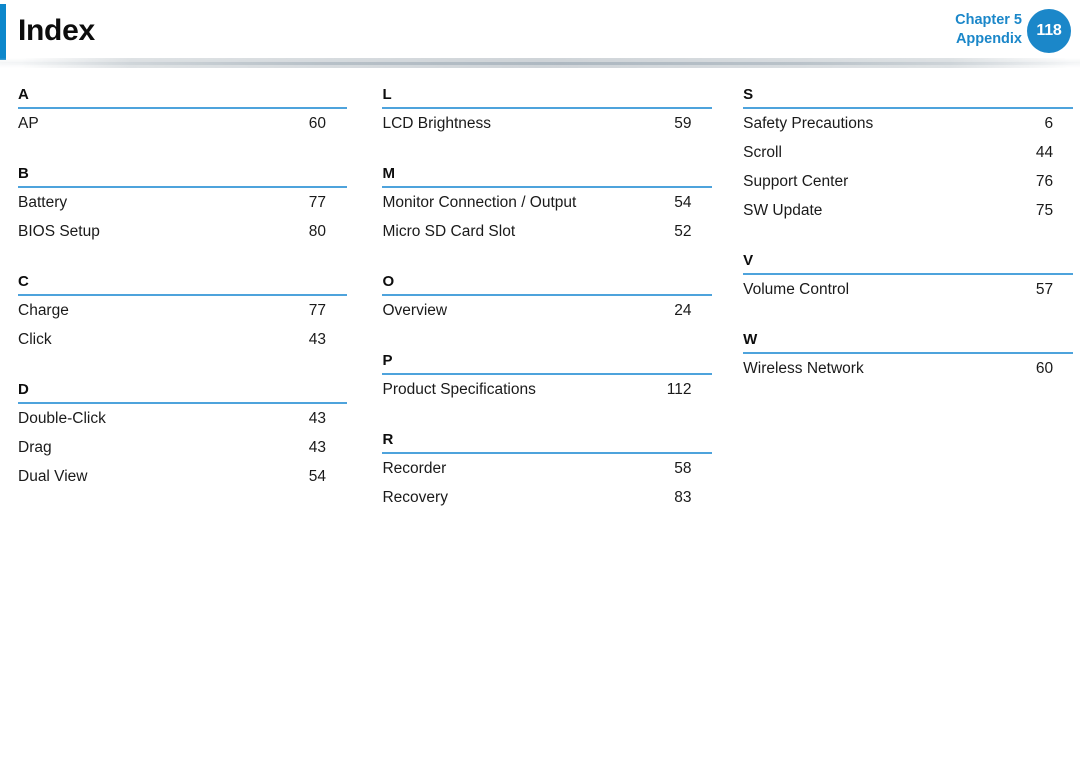  I want to click on index-entry: Click 43, so click(182, 345).